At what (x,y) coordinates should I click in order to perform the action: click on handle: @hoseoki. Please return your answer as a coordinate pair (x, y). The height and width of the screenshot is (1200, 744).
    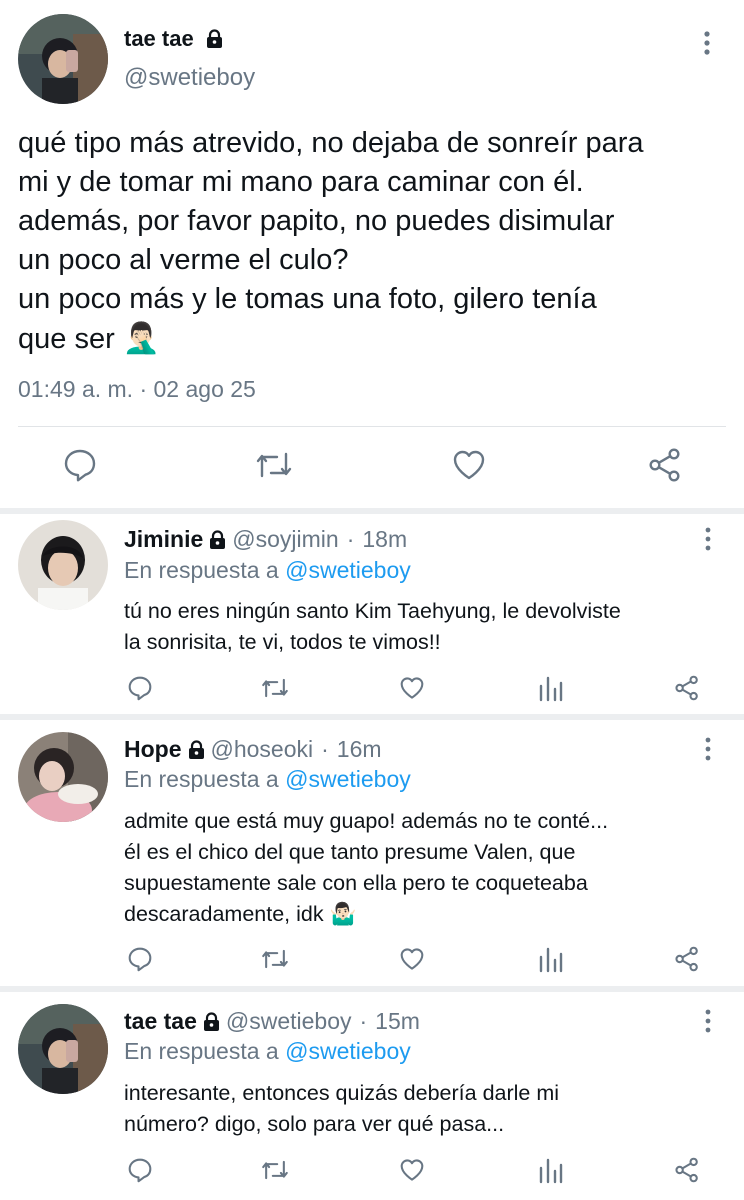
    Looking at the image, I should click on (262, 749).